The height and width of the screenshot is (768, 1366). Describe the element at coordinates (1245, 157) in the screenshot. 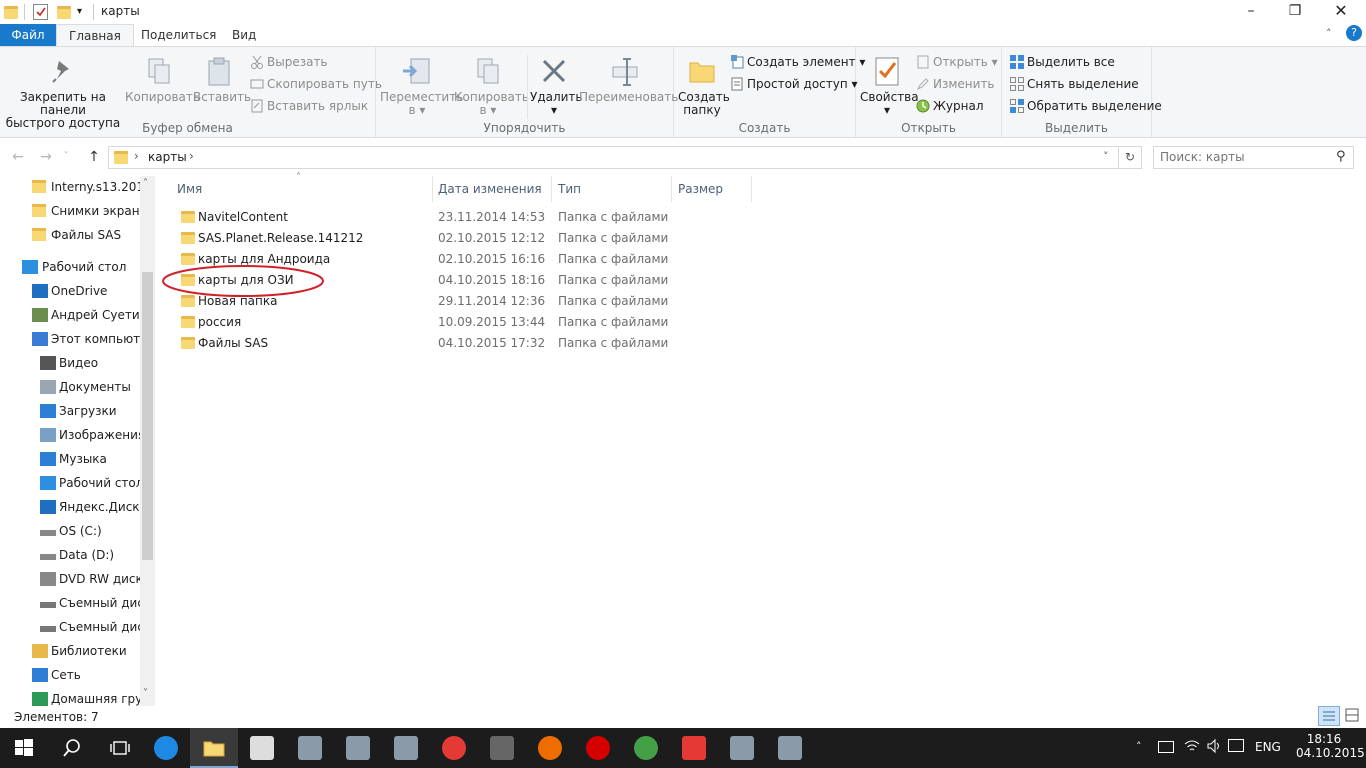

I see `search-input` at that location.